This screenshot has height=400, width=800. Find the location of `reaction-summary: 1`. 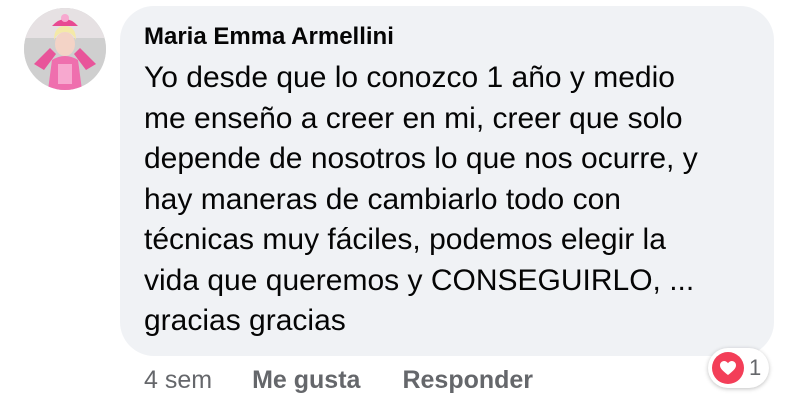

reaction-summary: 1 is located at coordinates (739, 368).